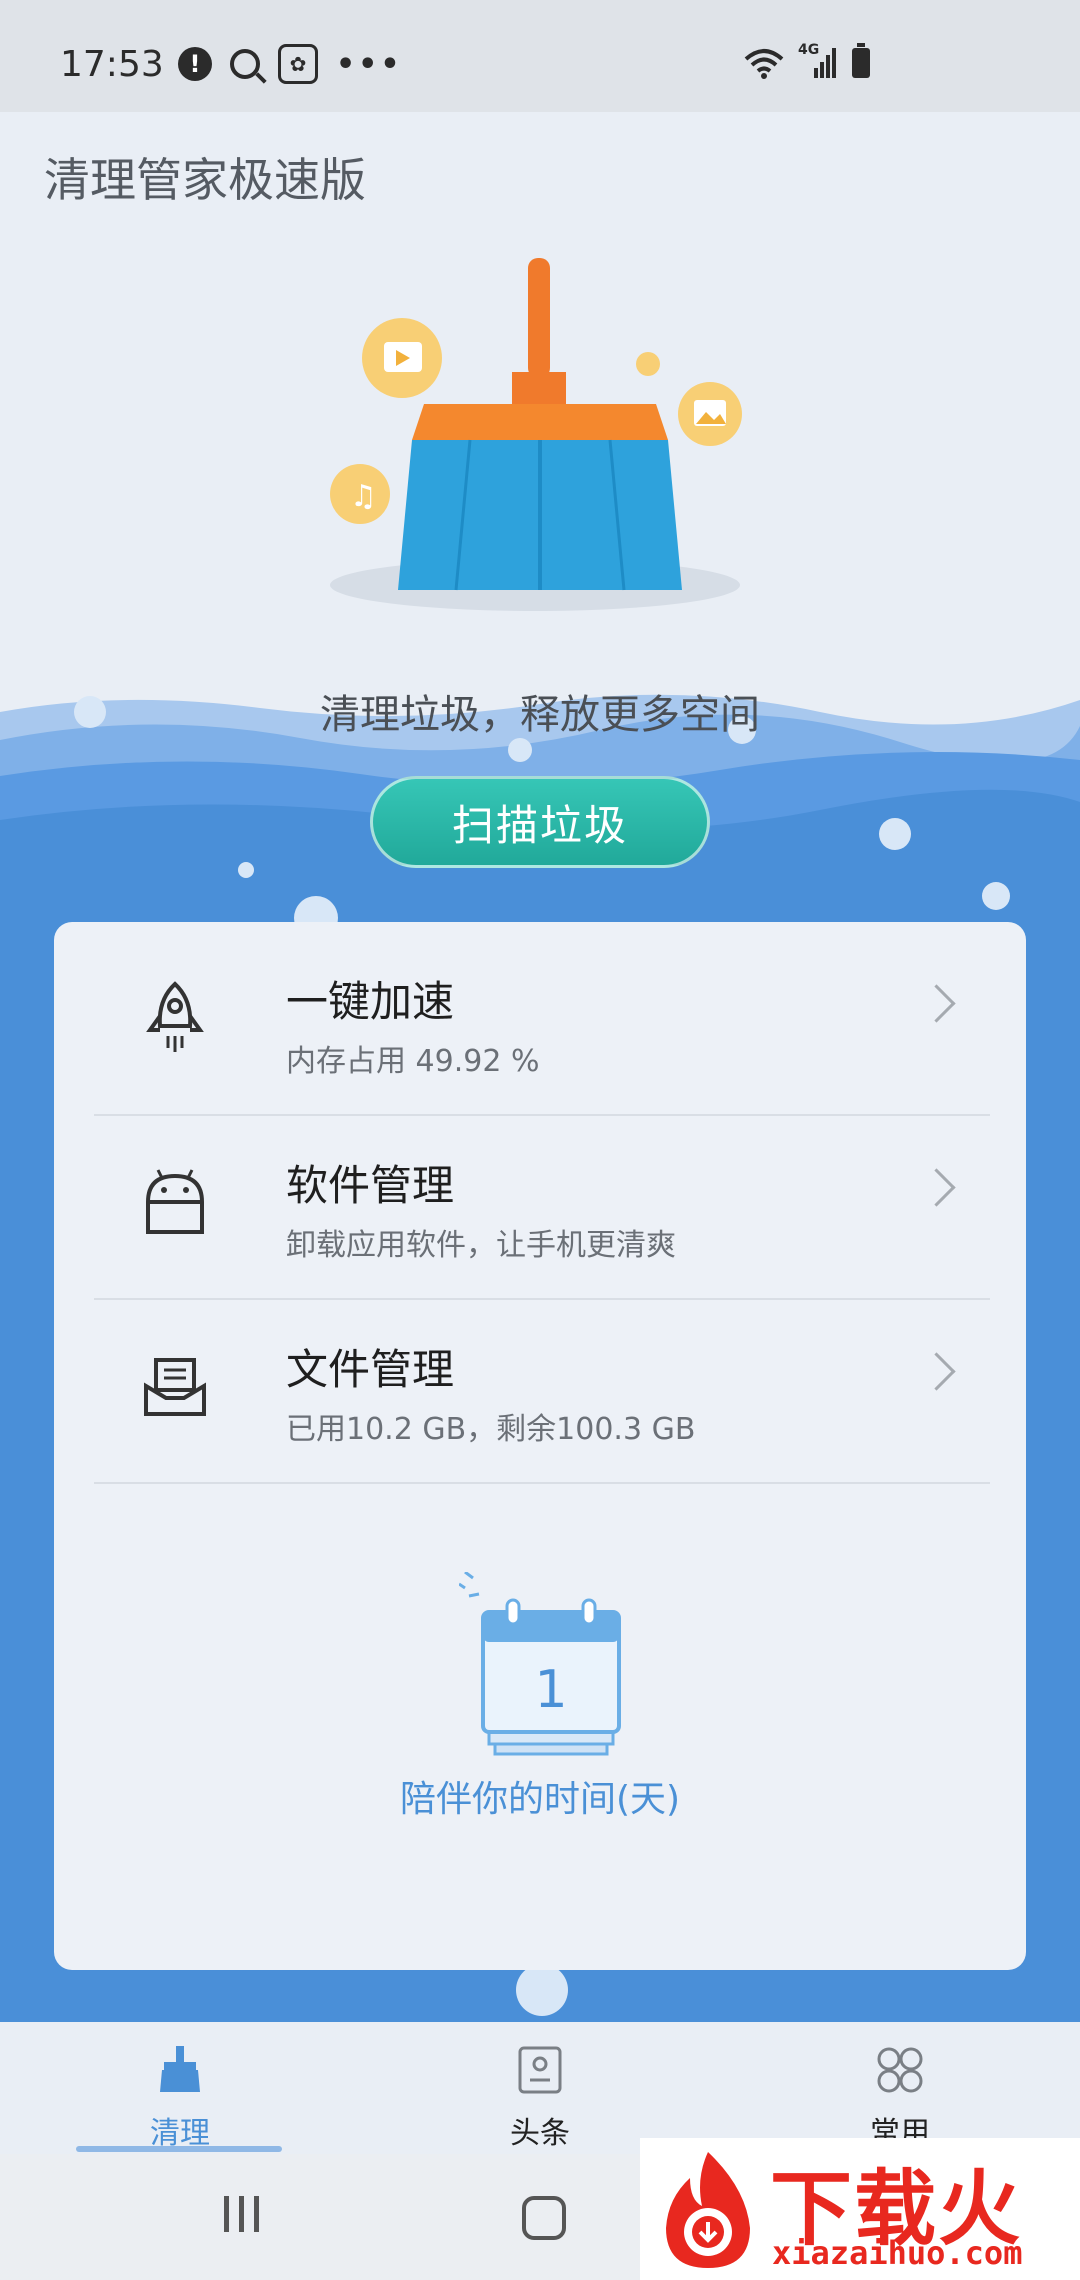  I want to click on flame-logo-icon, so click(708, 2210).